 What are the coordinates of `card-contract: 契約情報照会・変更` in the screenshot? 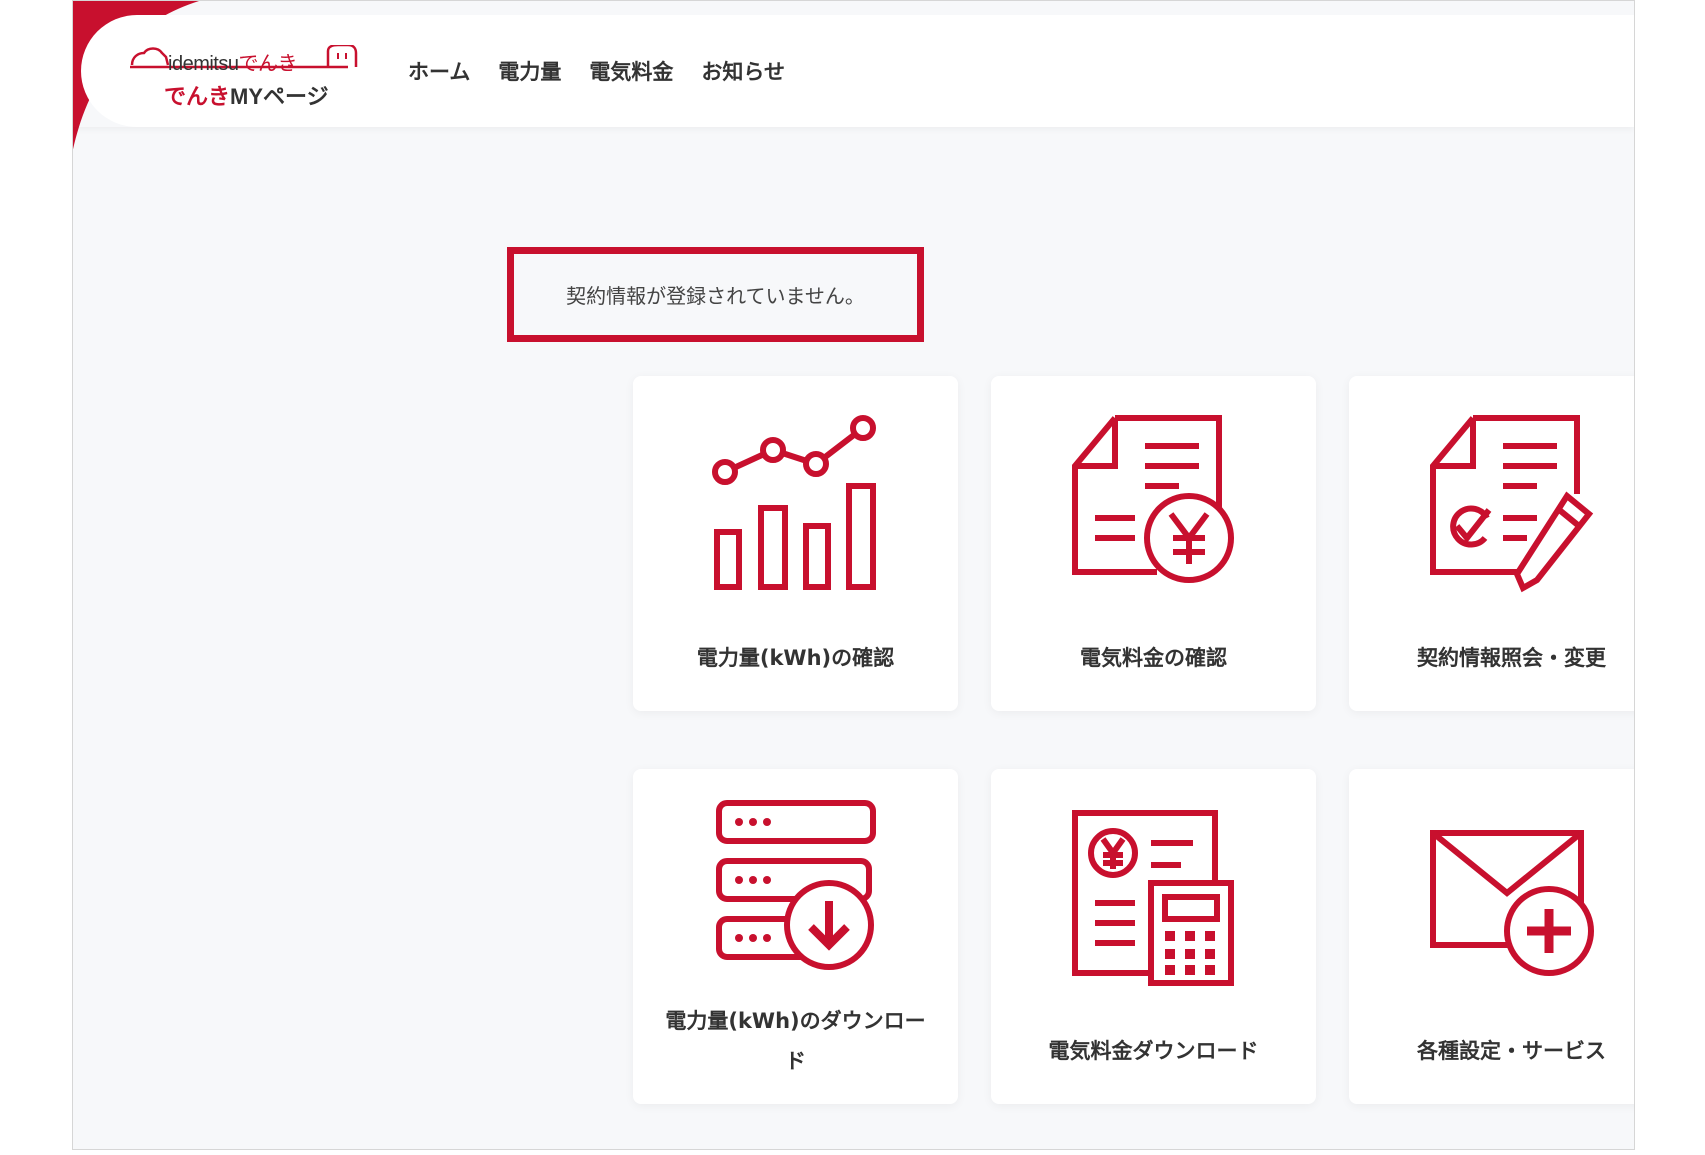 It's located at (1491, 543).